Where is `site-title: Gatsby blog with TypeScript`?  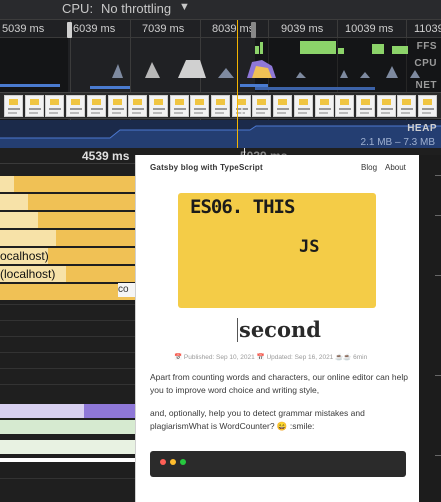
site-title: Gatsby blog with TypeScript is located at coordinates (206, 167).